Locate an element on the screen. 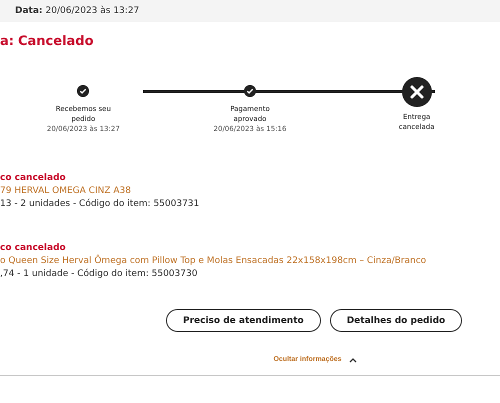  close-icon is located at coordinates (417, 92).